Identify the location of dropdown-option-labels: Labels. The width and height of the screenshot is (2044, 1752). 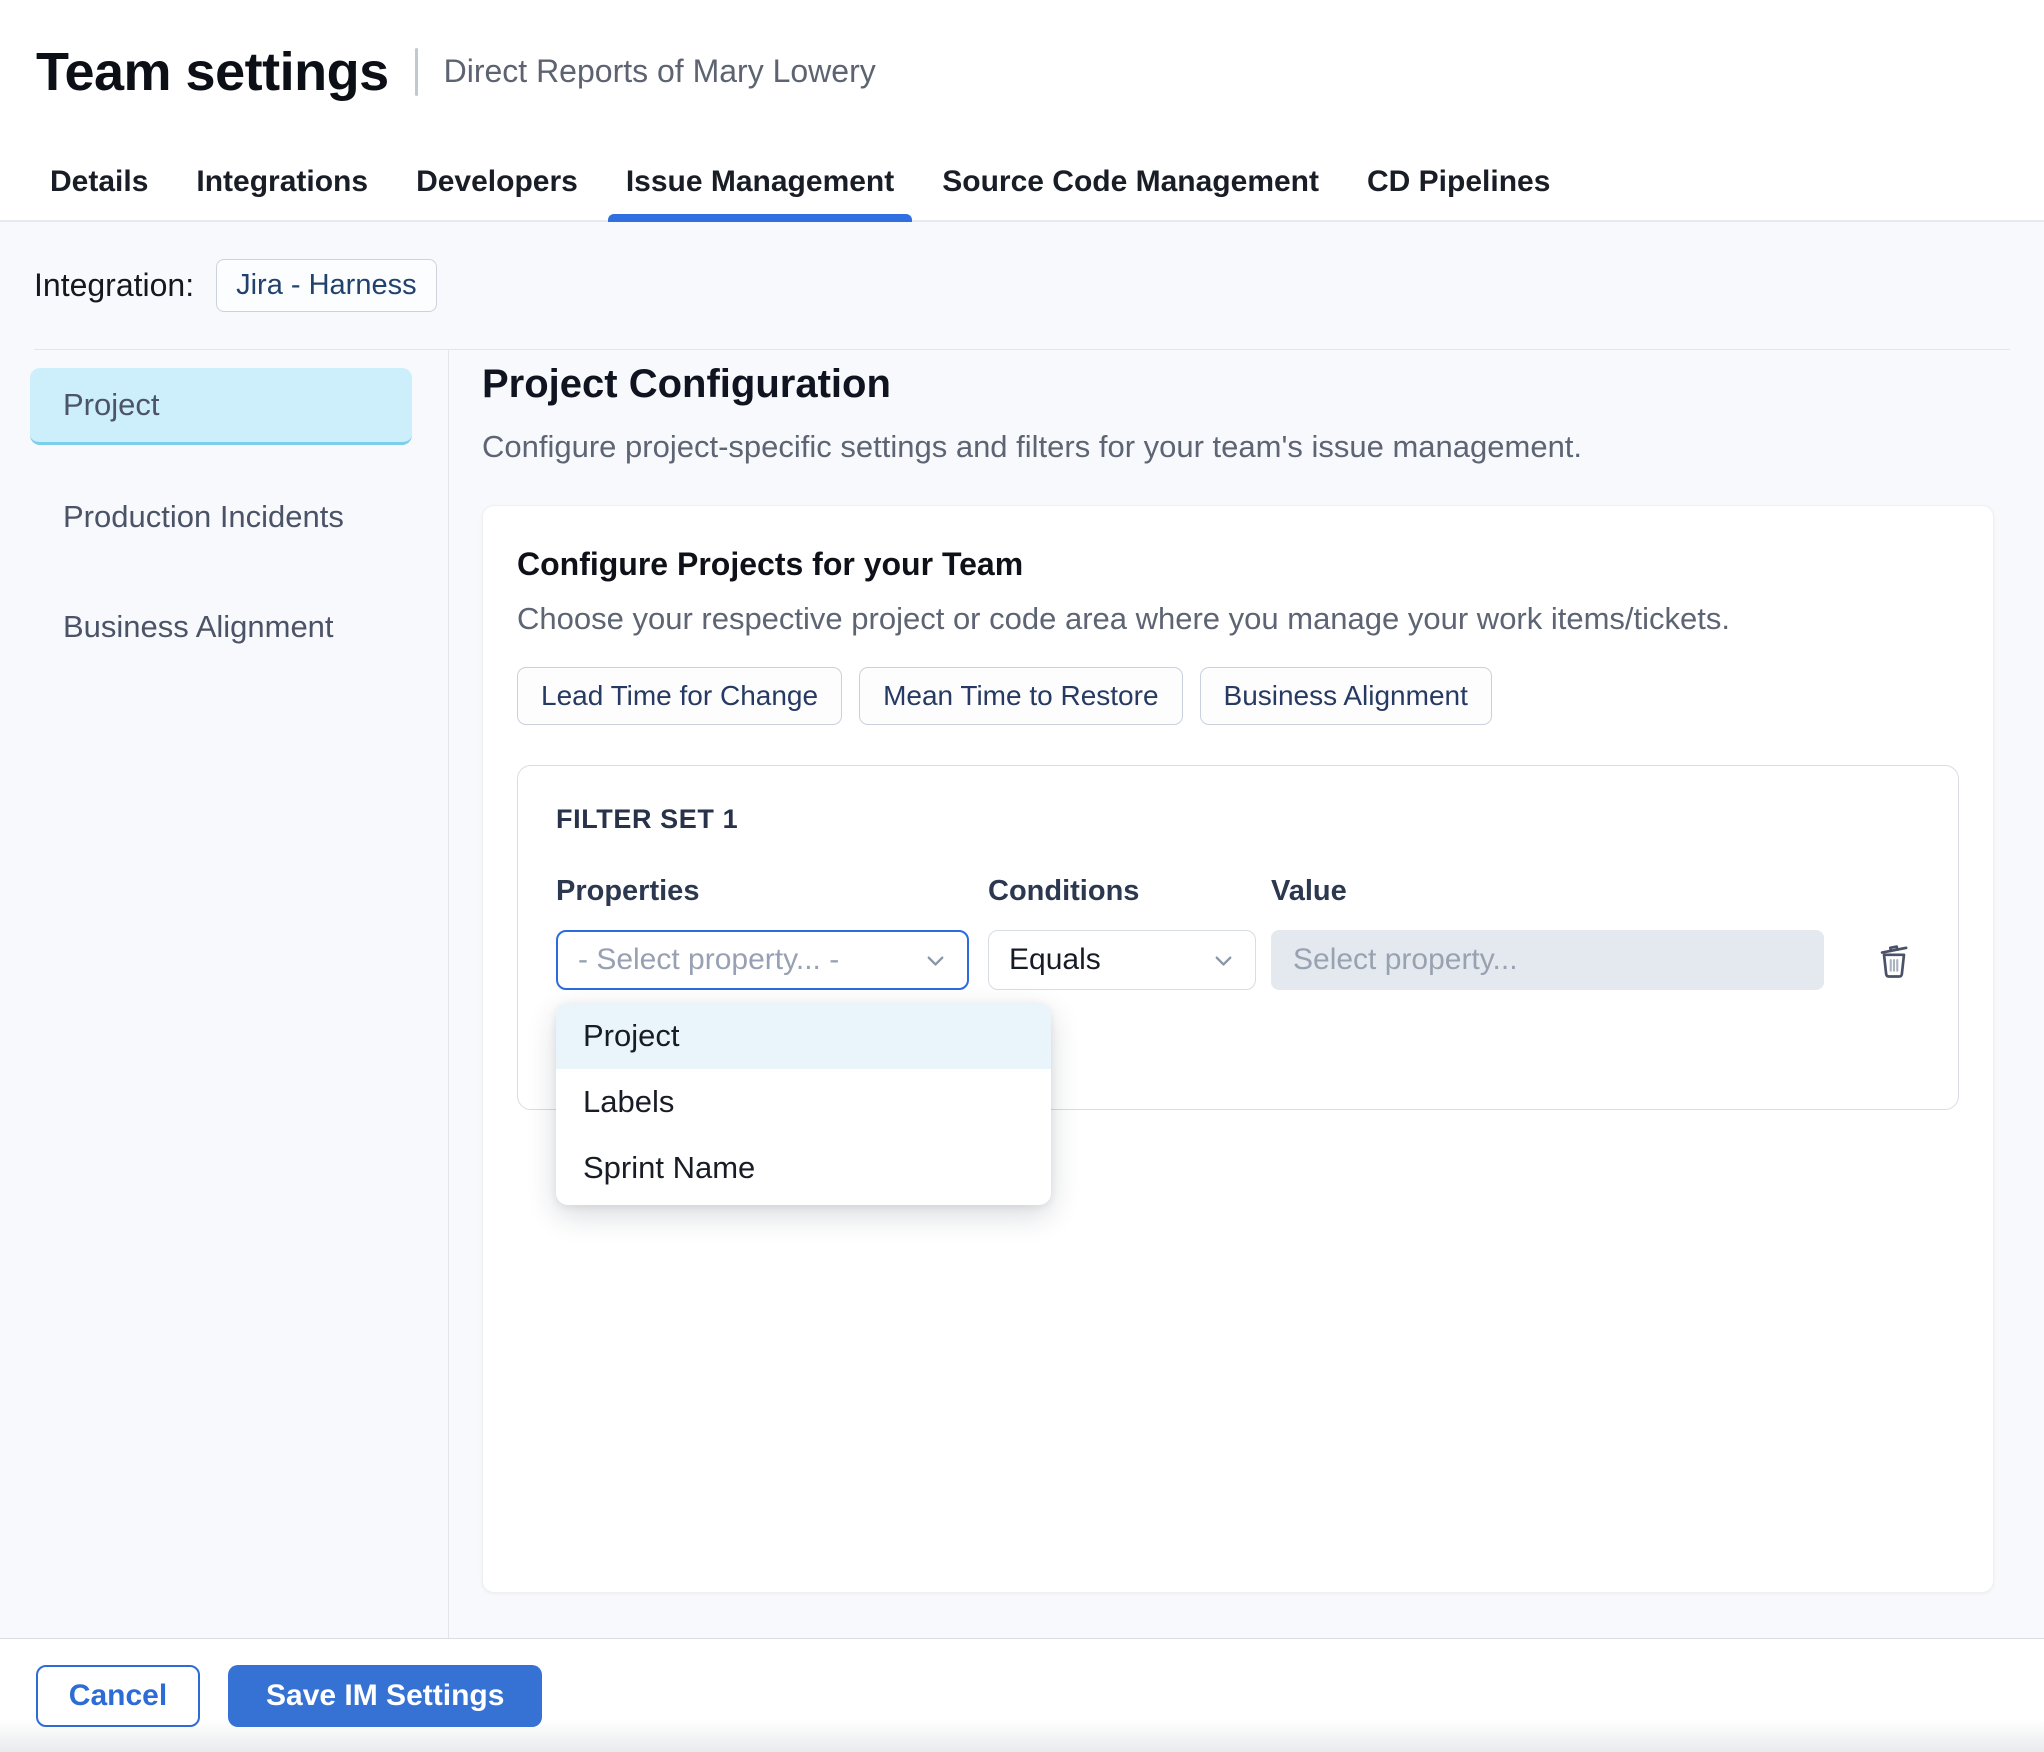
(803, 1102).